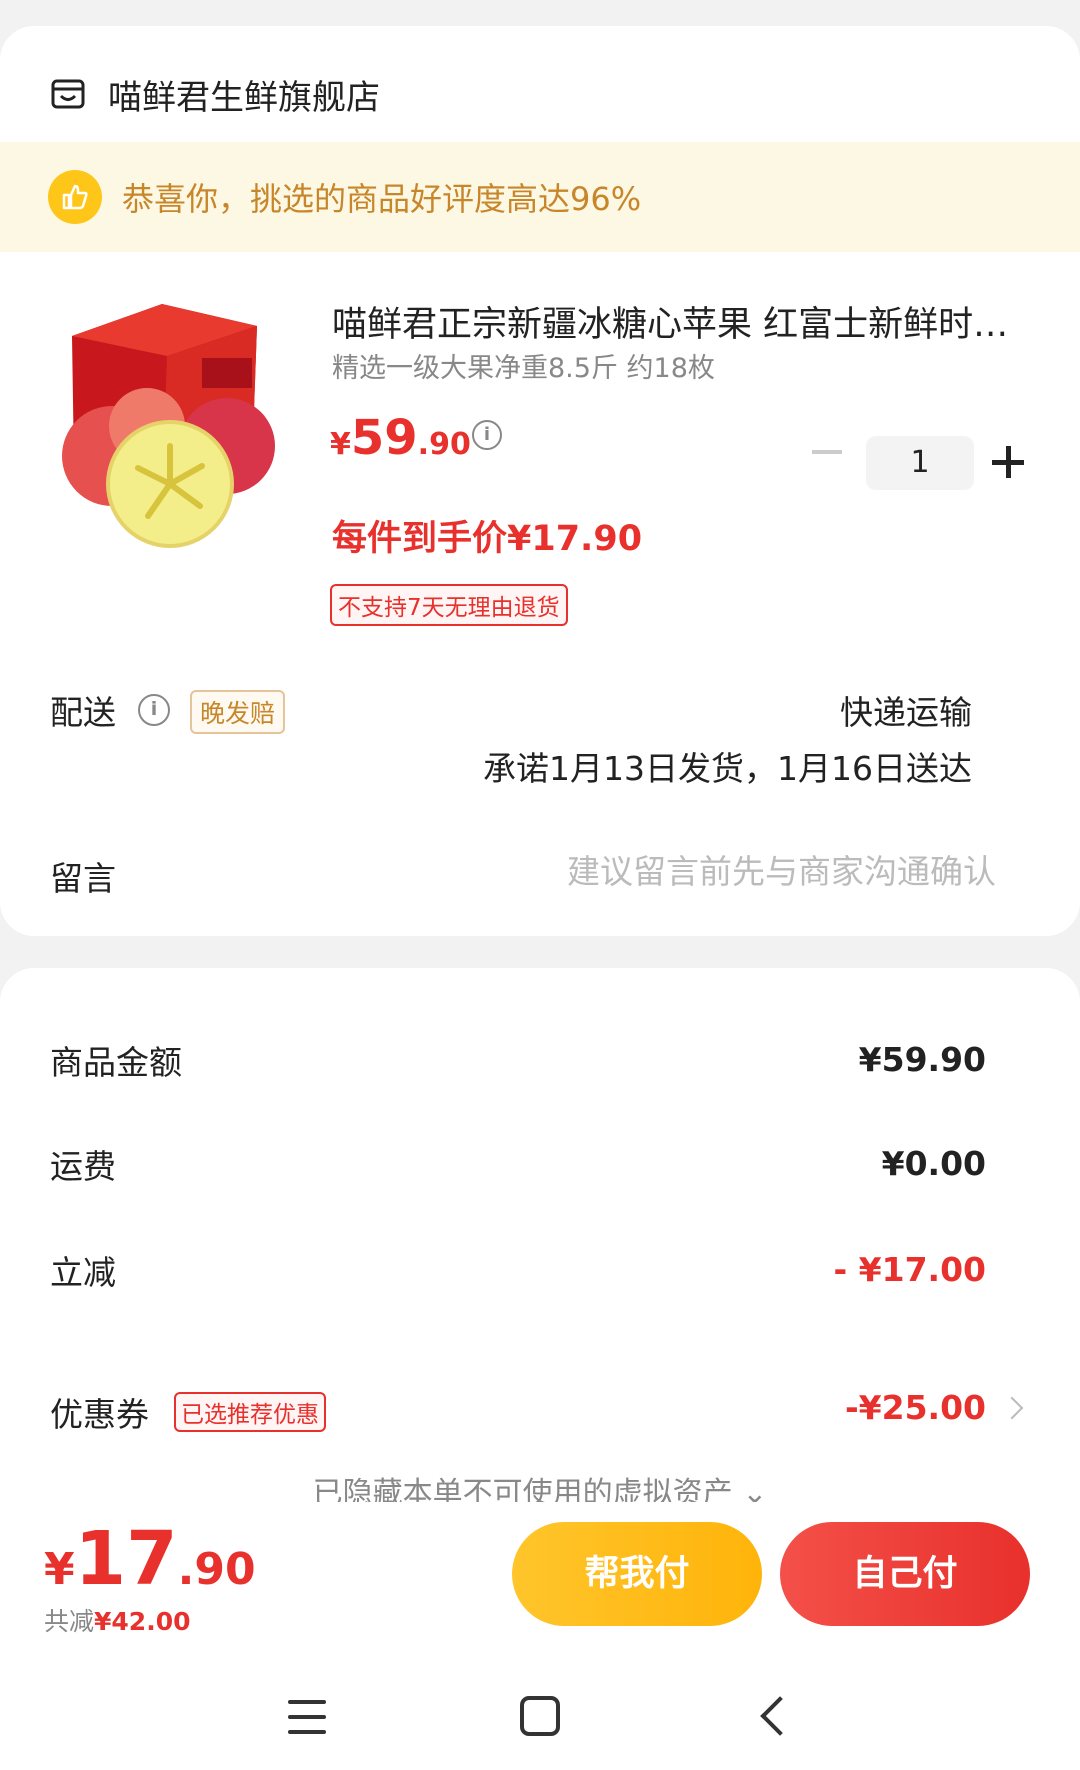 Image resolution: width=1080 pixels, height=1770 pixels. I want to click on message-input, so click(716, 871).